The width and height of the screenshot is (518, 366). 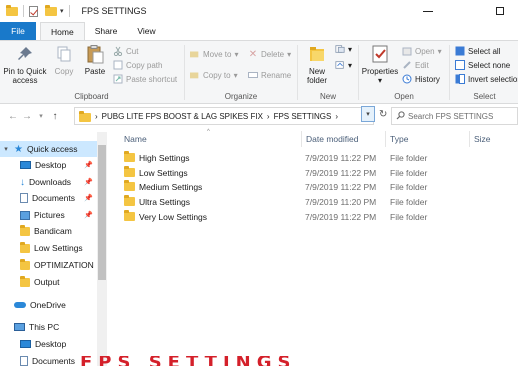 I want to click on invert-selection-button: Invert selection, so click(x=486, y=79).